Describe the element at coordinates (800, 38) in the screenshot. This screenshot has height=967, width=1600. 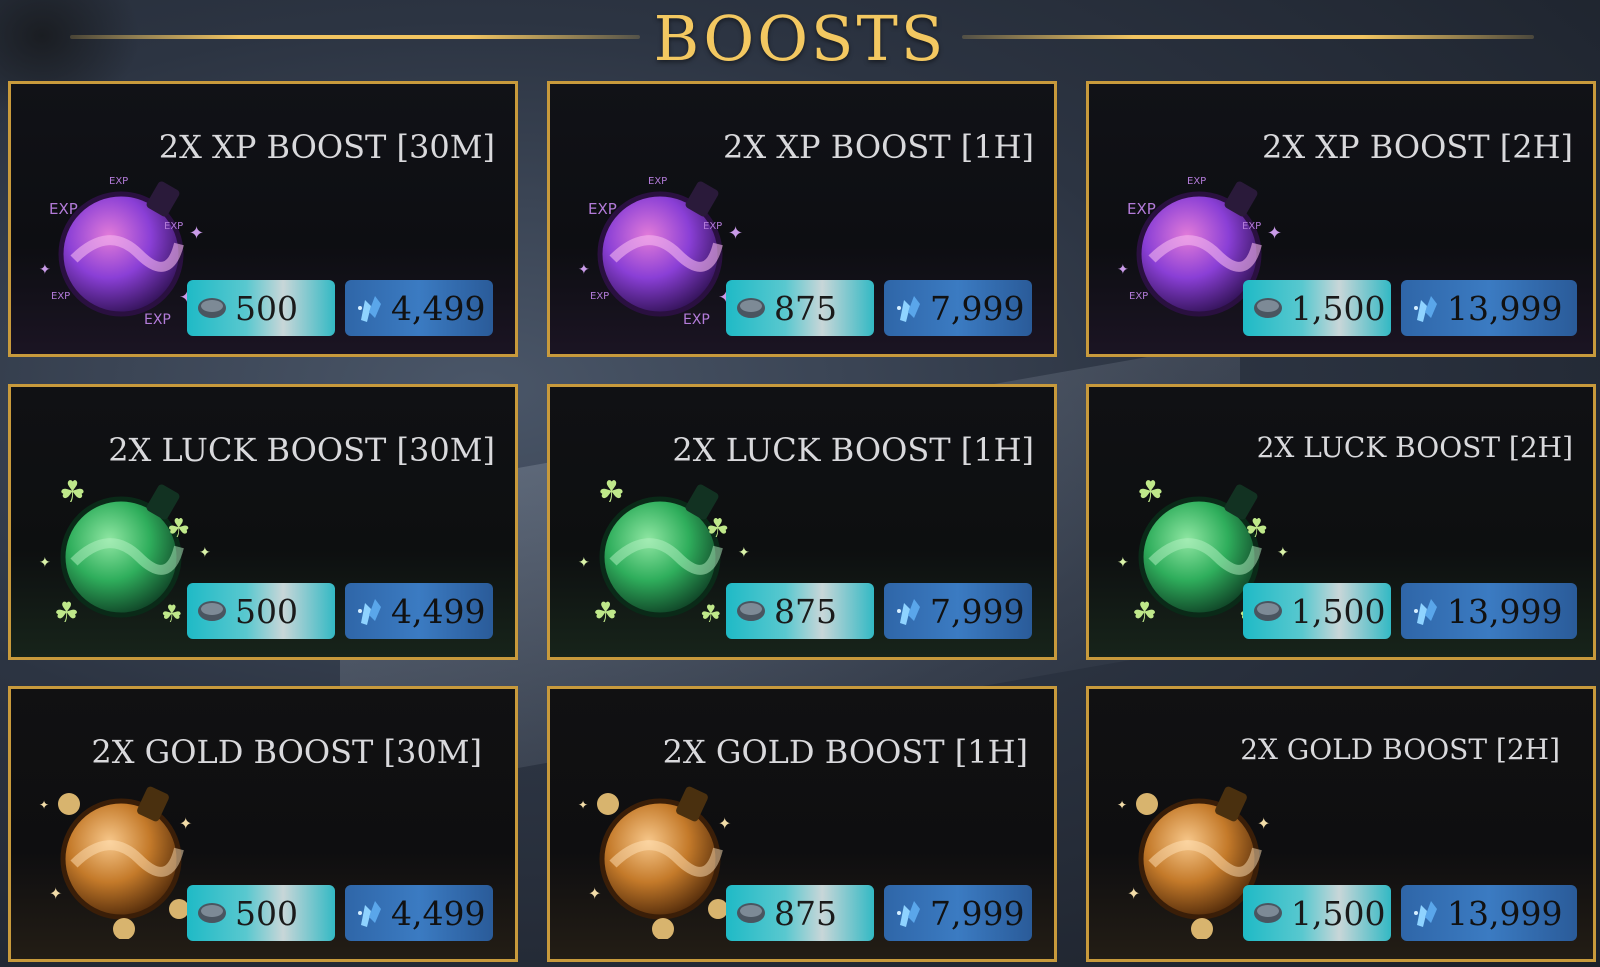
I see `boosts-header: BOOSTS` at that location.